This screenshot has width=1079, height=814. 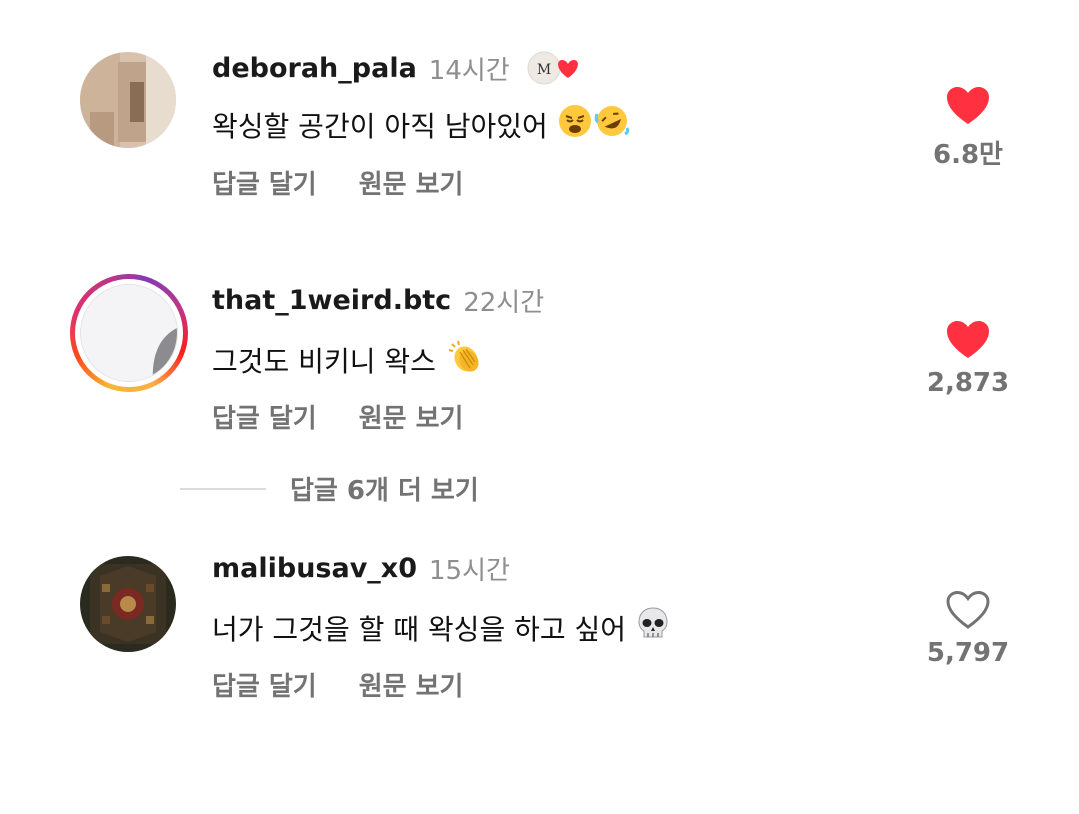 I want to click on rolling-on-floor-laughing-emoji, so click(x=612, y=124).